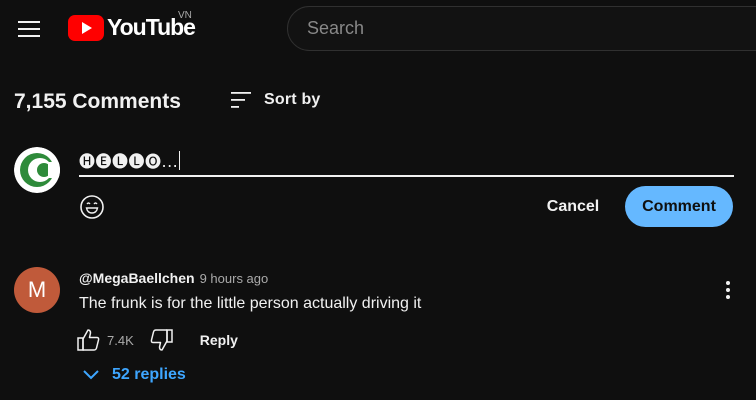  I want to click on user-avatar, so click(37, 170).